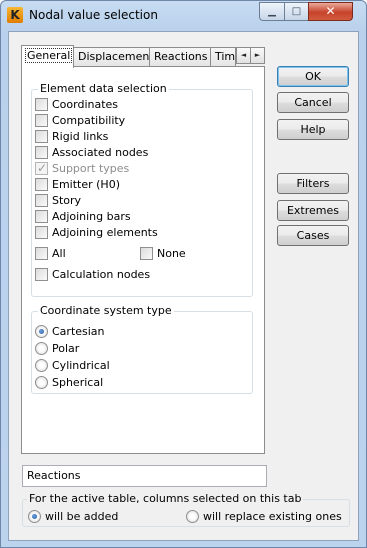  I want to click on coordinate-system-title: Coordinate system type, so click(106, 310).